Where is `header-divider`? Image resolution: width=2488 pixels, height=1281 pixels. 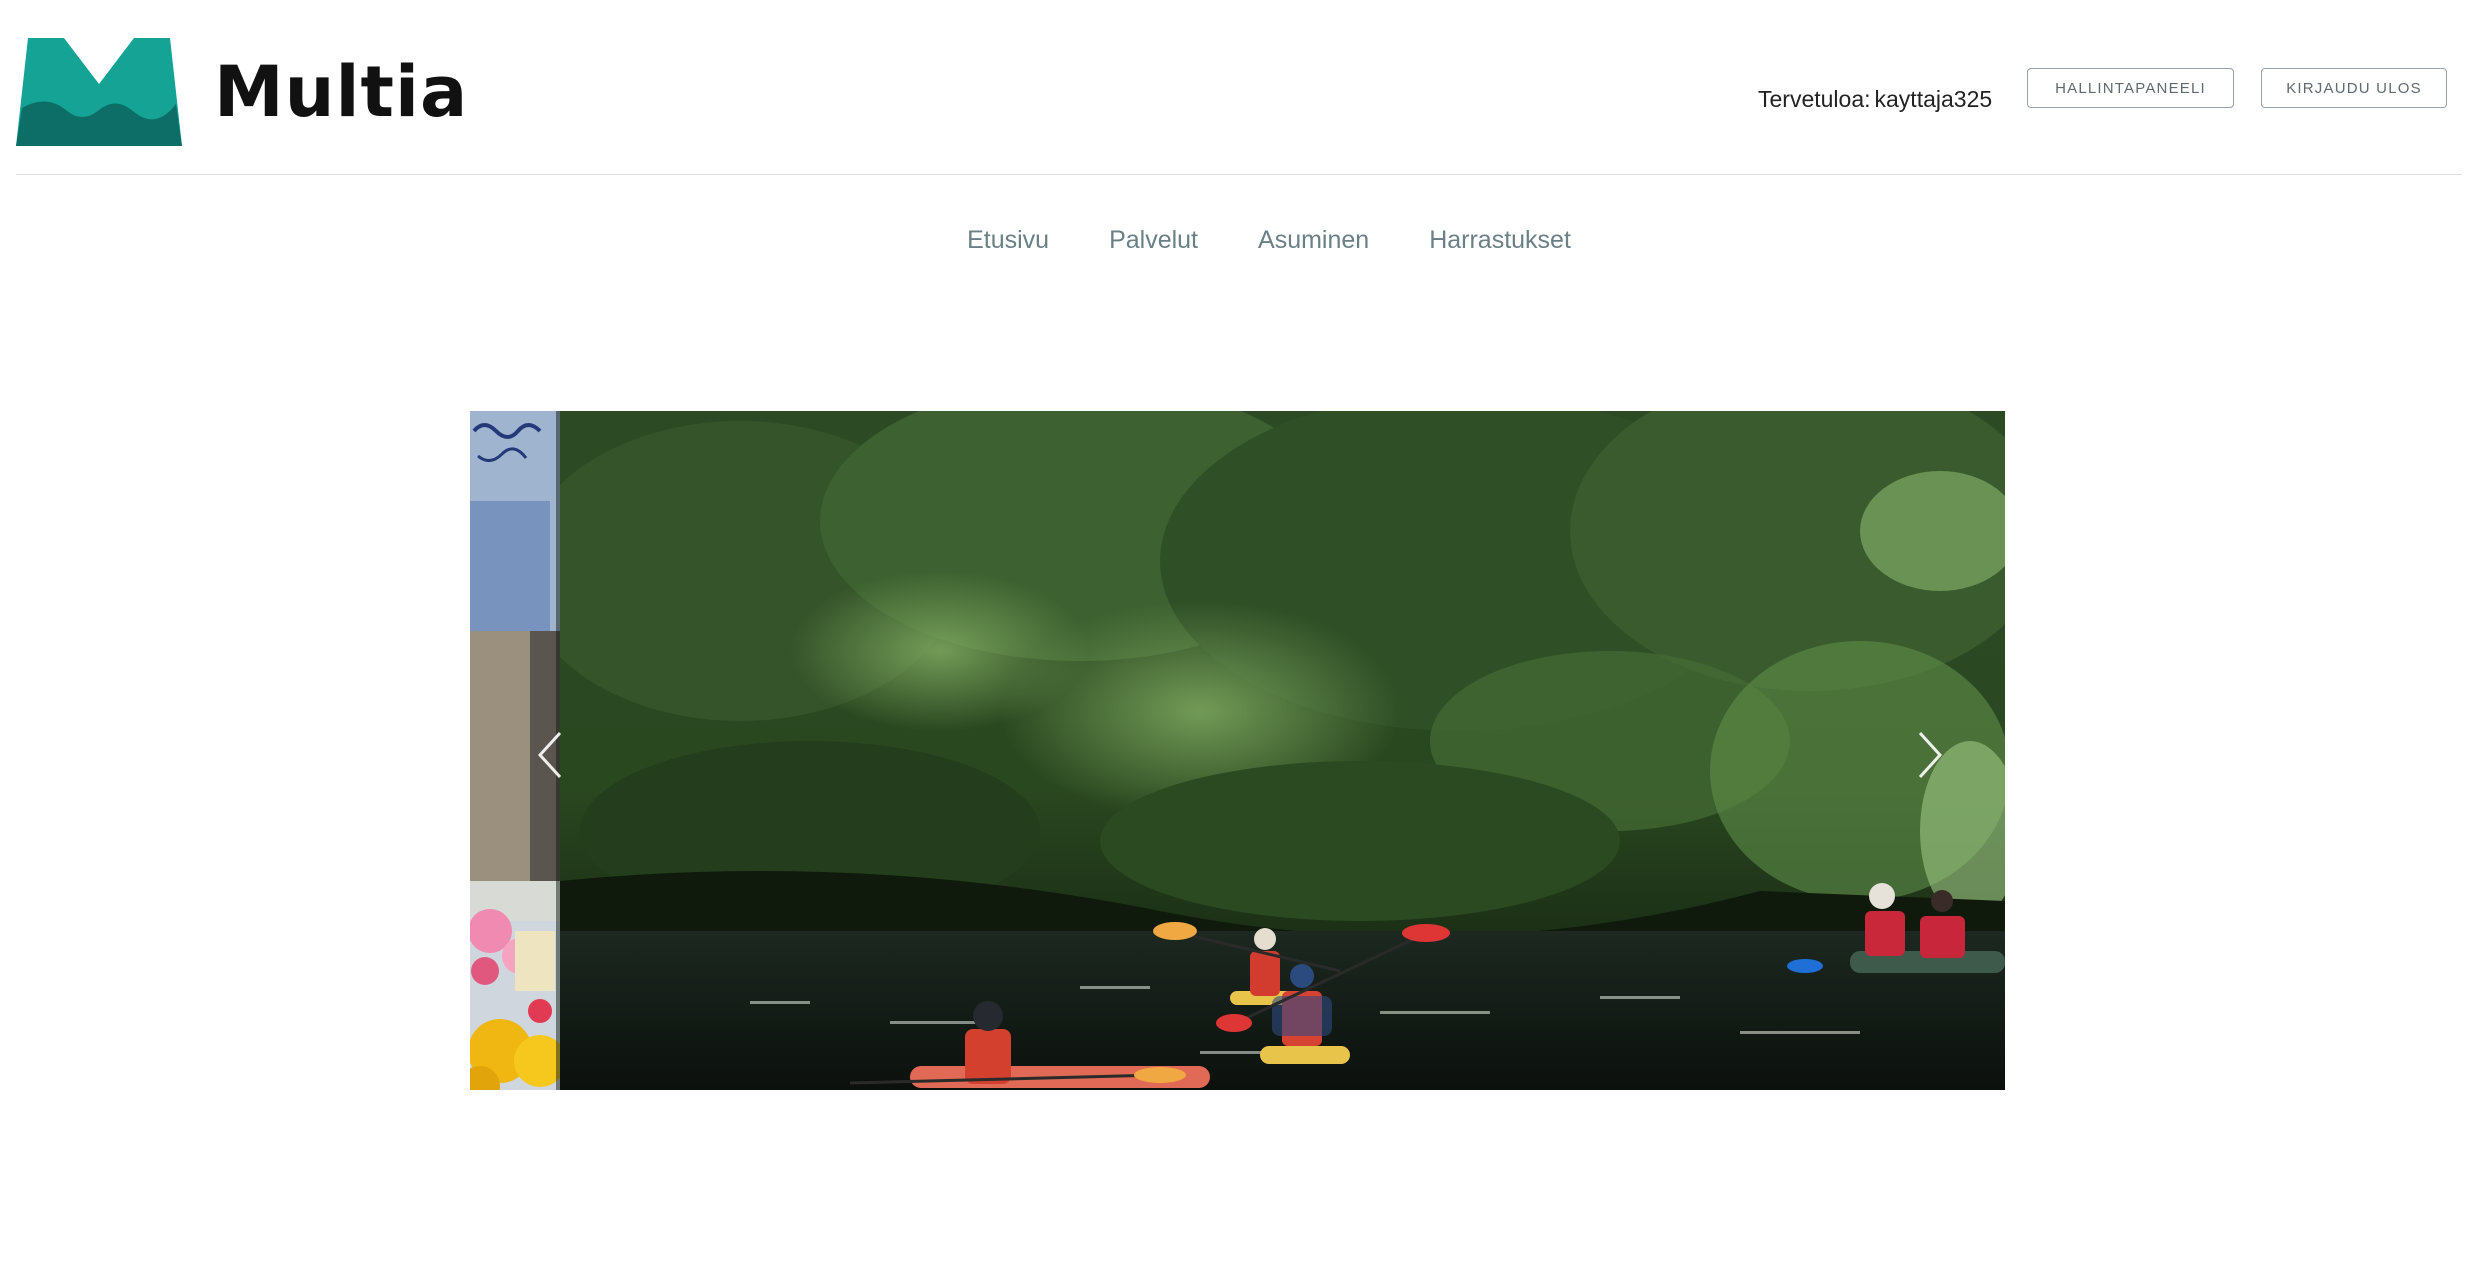
header-divider is located at coordinates (1239, 174).